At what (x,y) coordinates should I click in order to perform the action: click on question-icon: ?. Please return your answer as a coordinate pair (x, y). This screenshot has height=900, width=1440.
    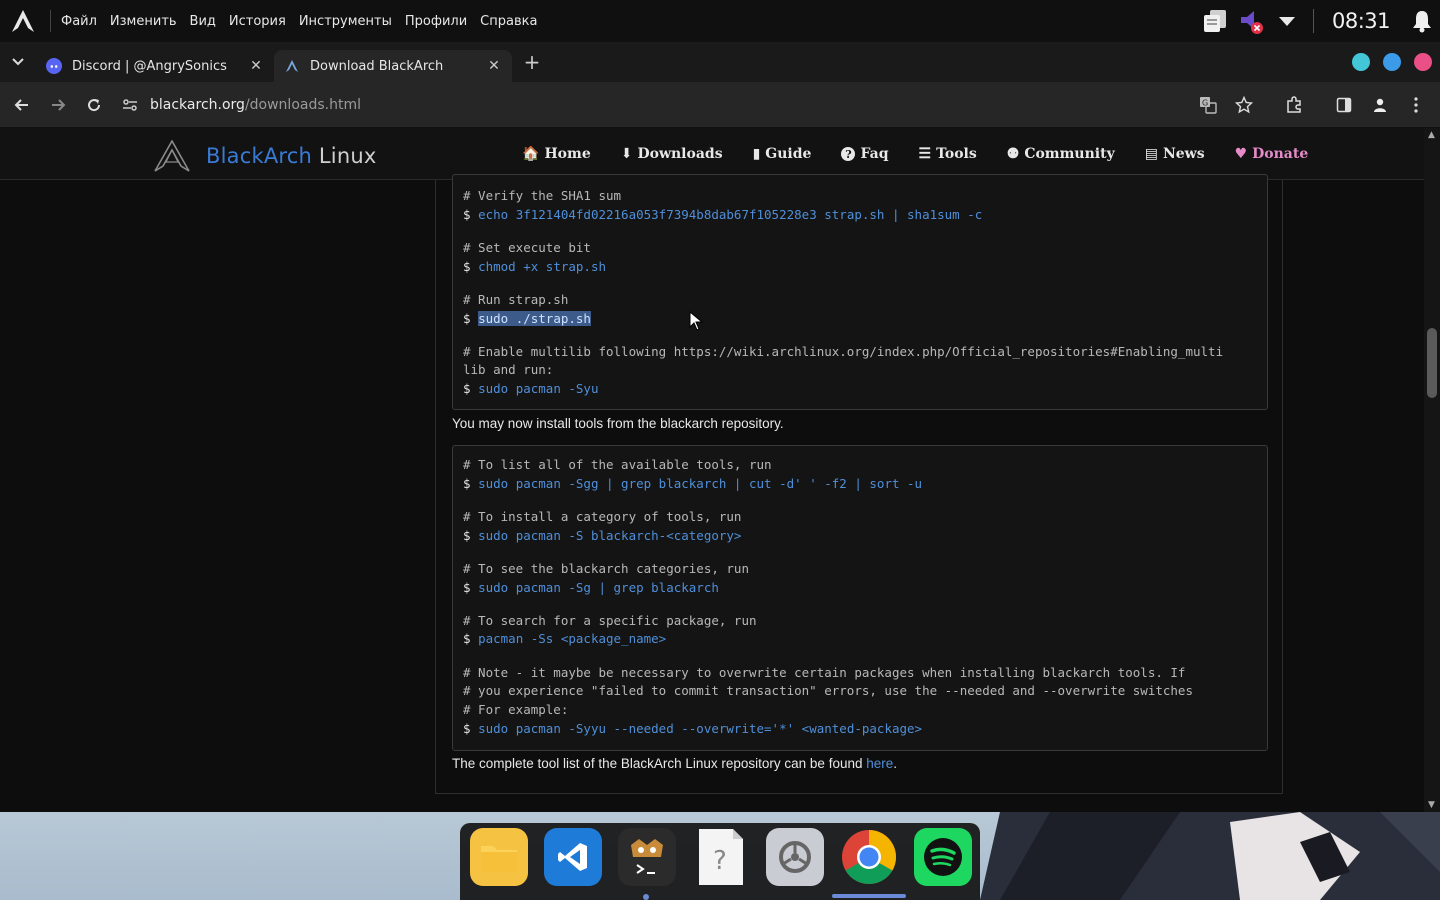
    Looking at the image, I should click on (848, 154).